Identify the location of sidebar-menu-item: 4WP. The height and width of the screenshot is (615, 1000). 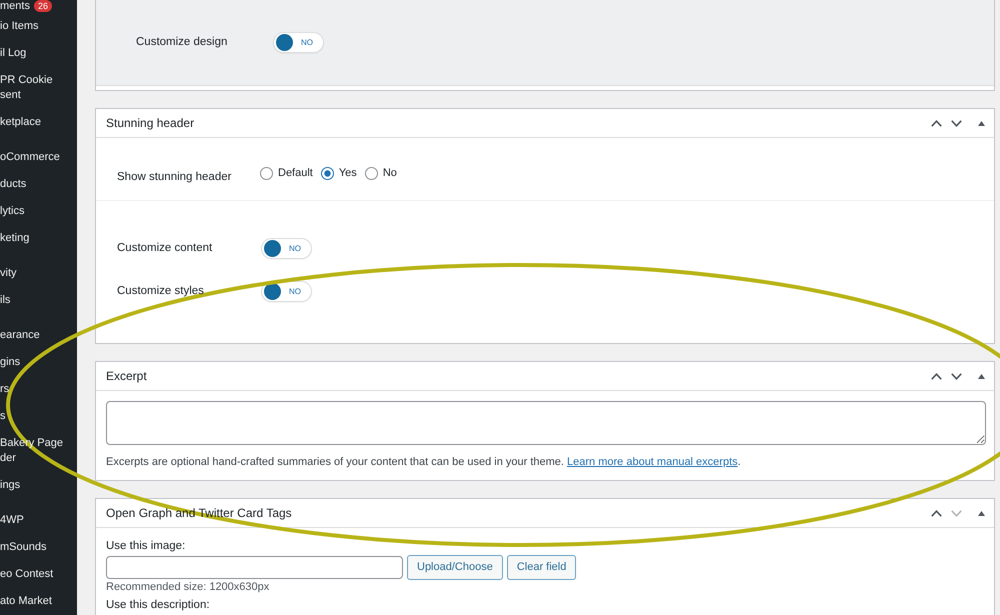
(38, 520).